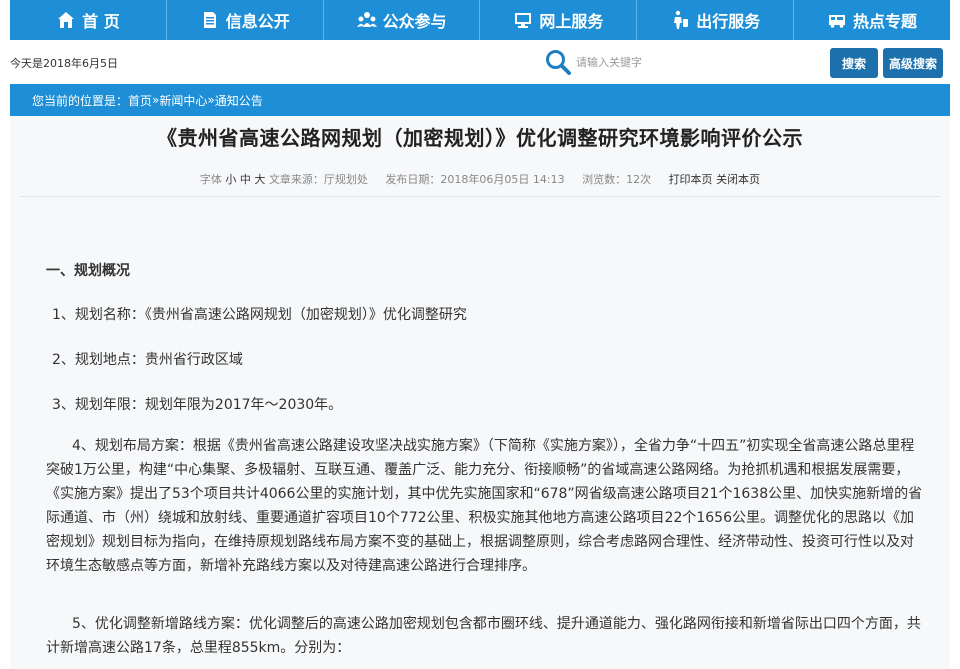 The image size is (960, 669). Describe the element at coordinates (480, 138) in the screenshot. I see `article-title: 《贵州省高速公路网规划（加密规划）》优化调整研究环境影响评价公示` at that location.